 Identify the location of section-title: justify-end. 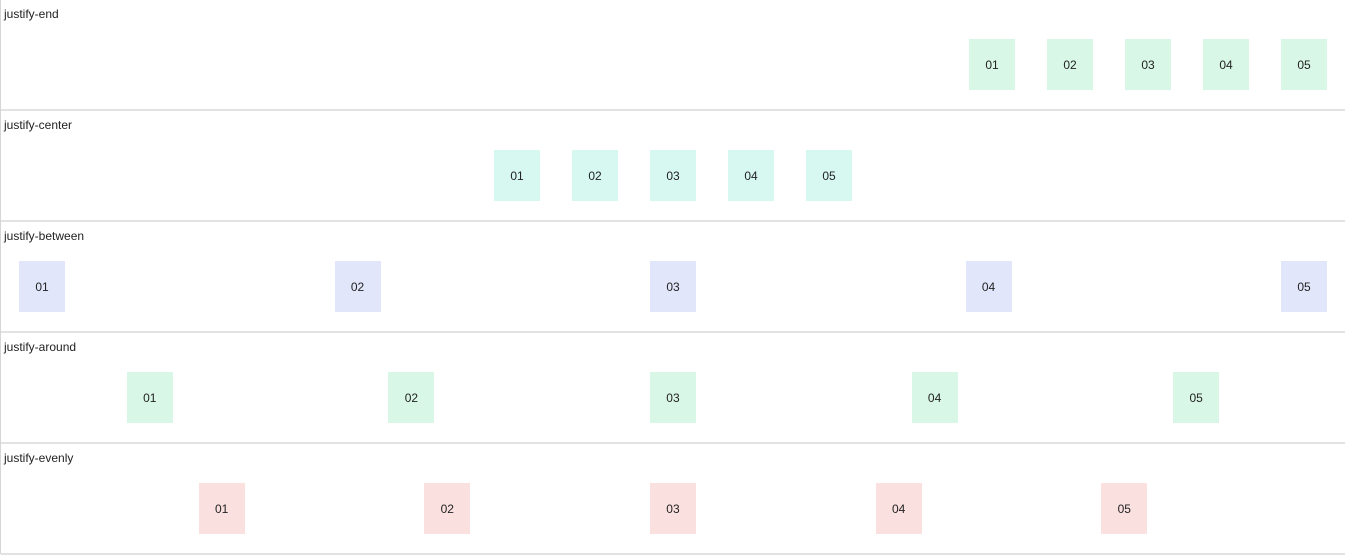
(31, 14).